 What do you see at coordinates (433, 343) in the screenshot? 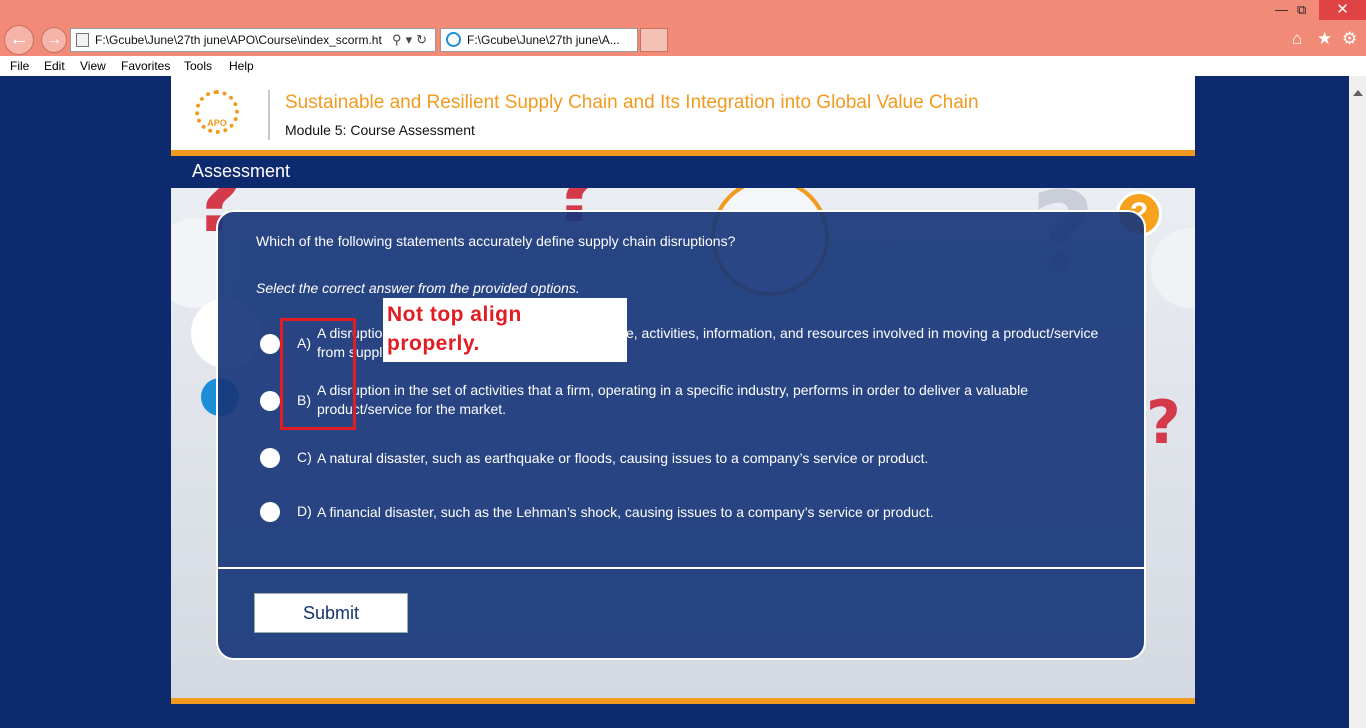
I see `annotation-line-2: properly.` at bounding box center [433, 343].